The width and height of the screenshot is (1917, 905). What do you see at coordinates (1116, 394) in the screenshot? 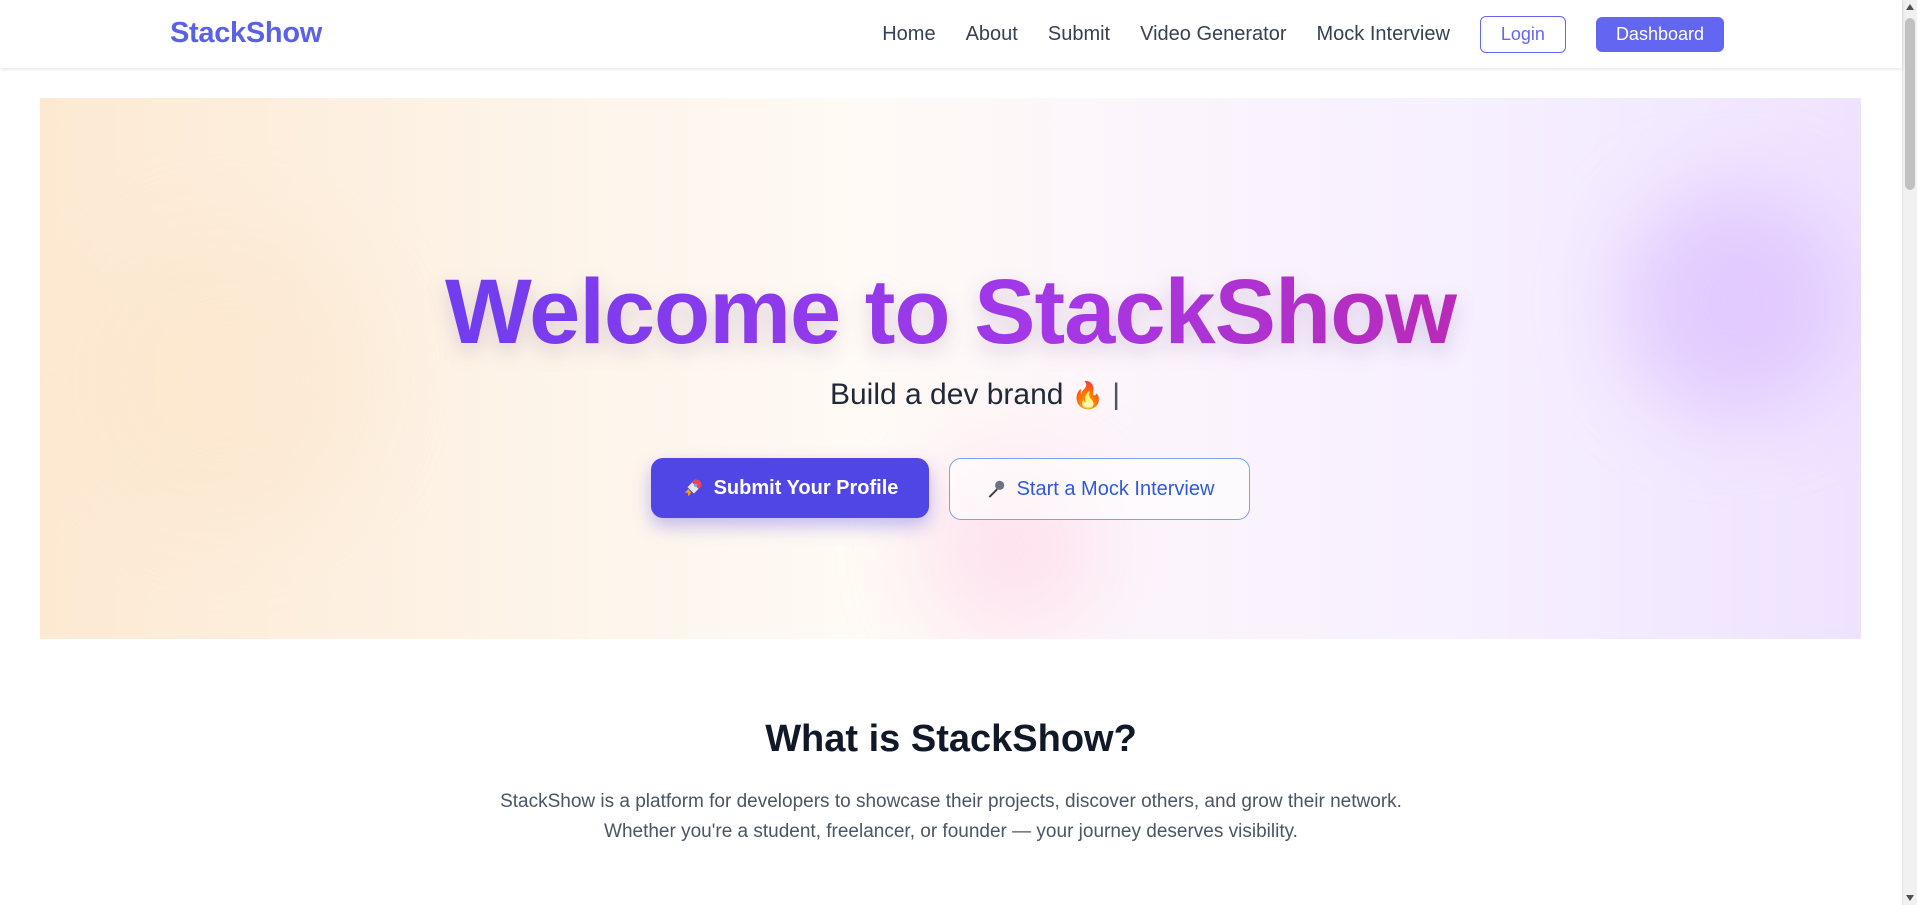
I see `typing-cursor: |` at bounding box center [1116, 394].